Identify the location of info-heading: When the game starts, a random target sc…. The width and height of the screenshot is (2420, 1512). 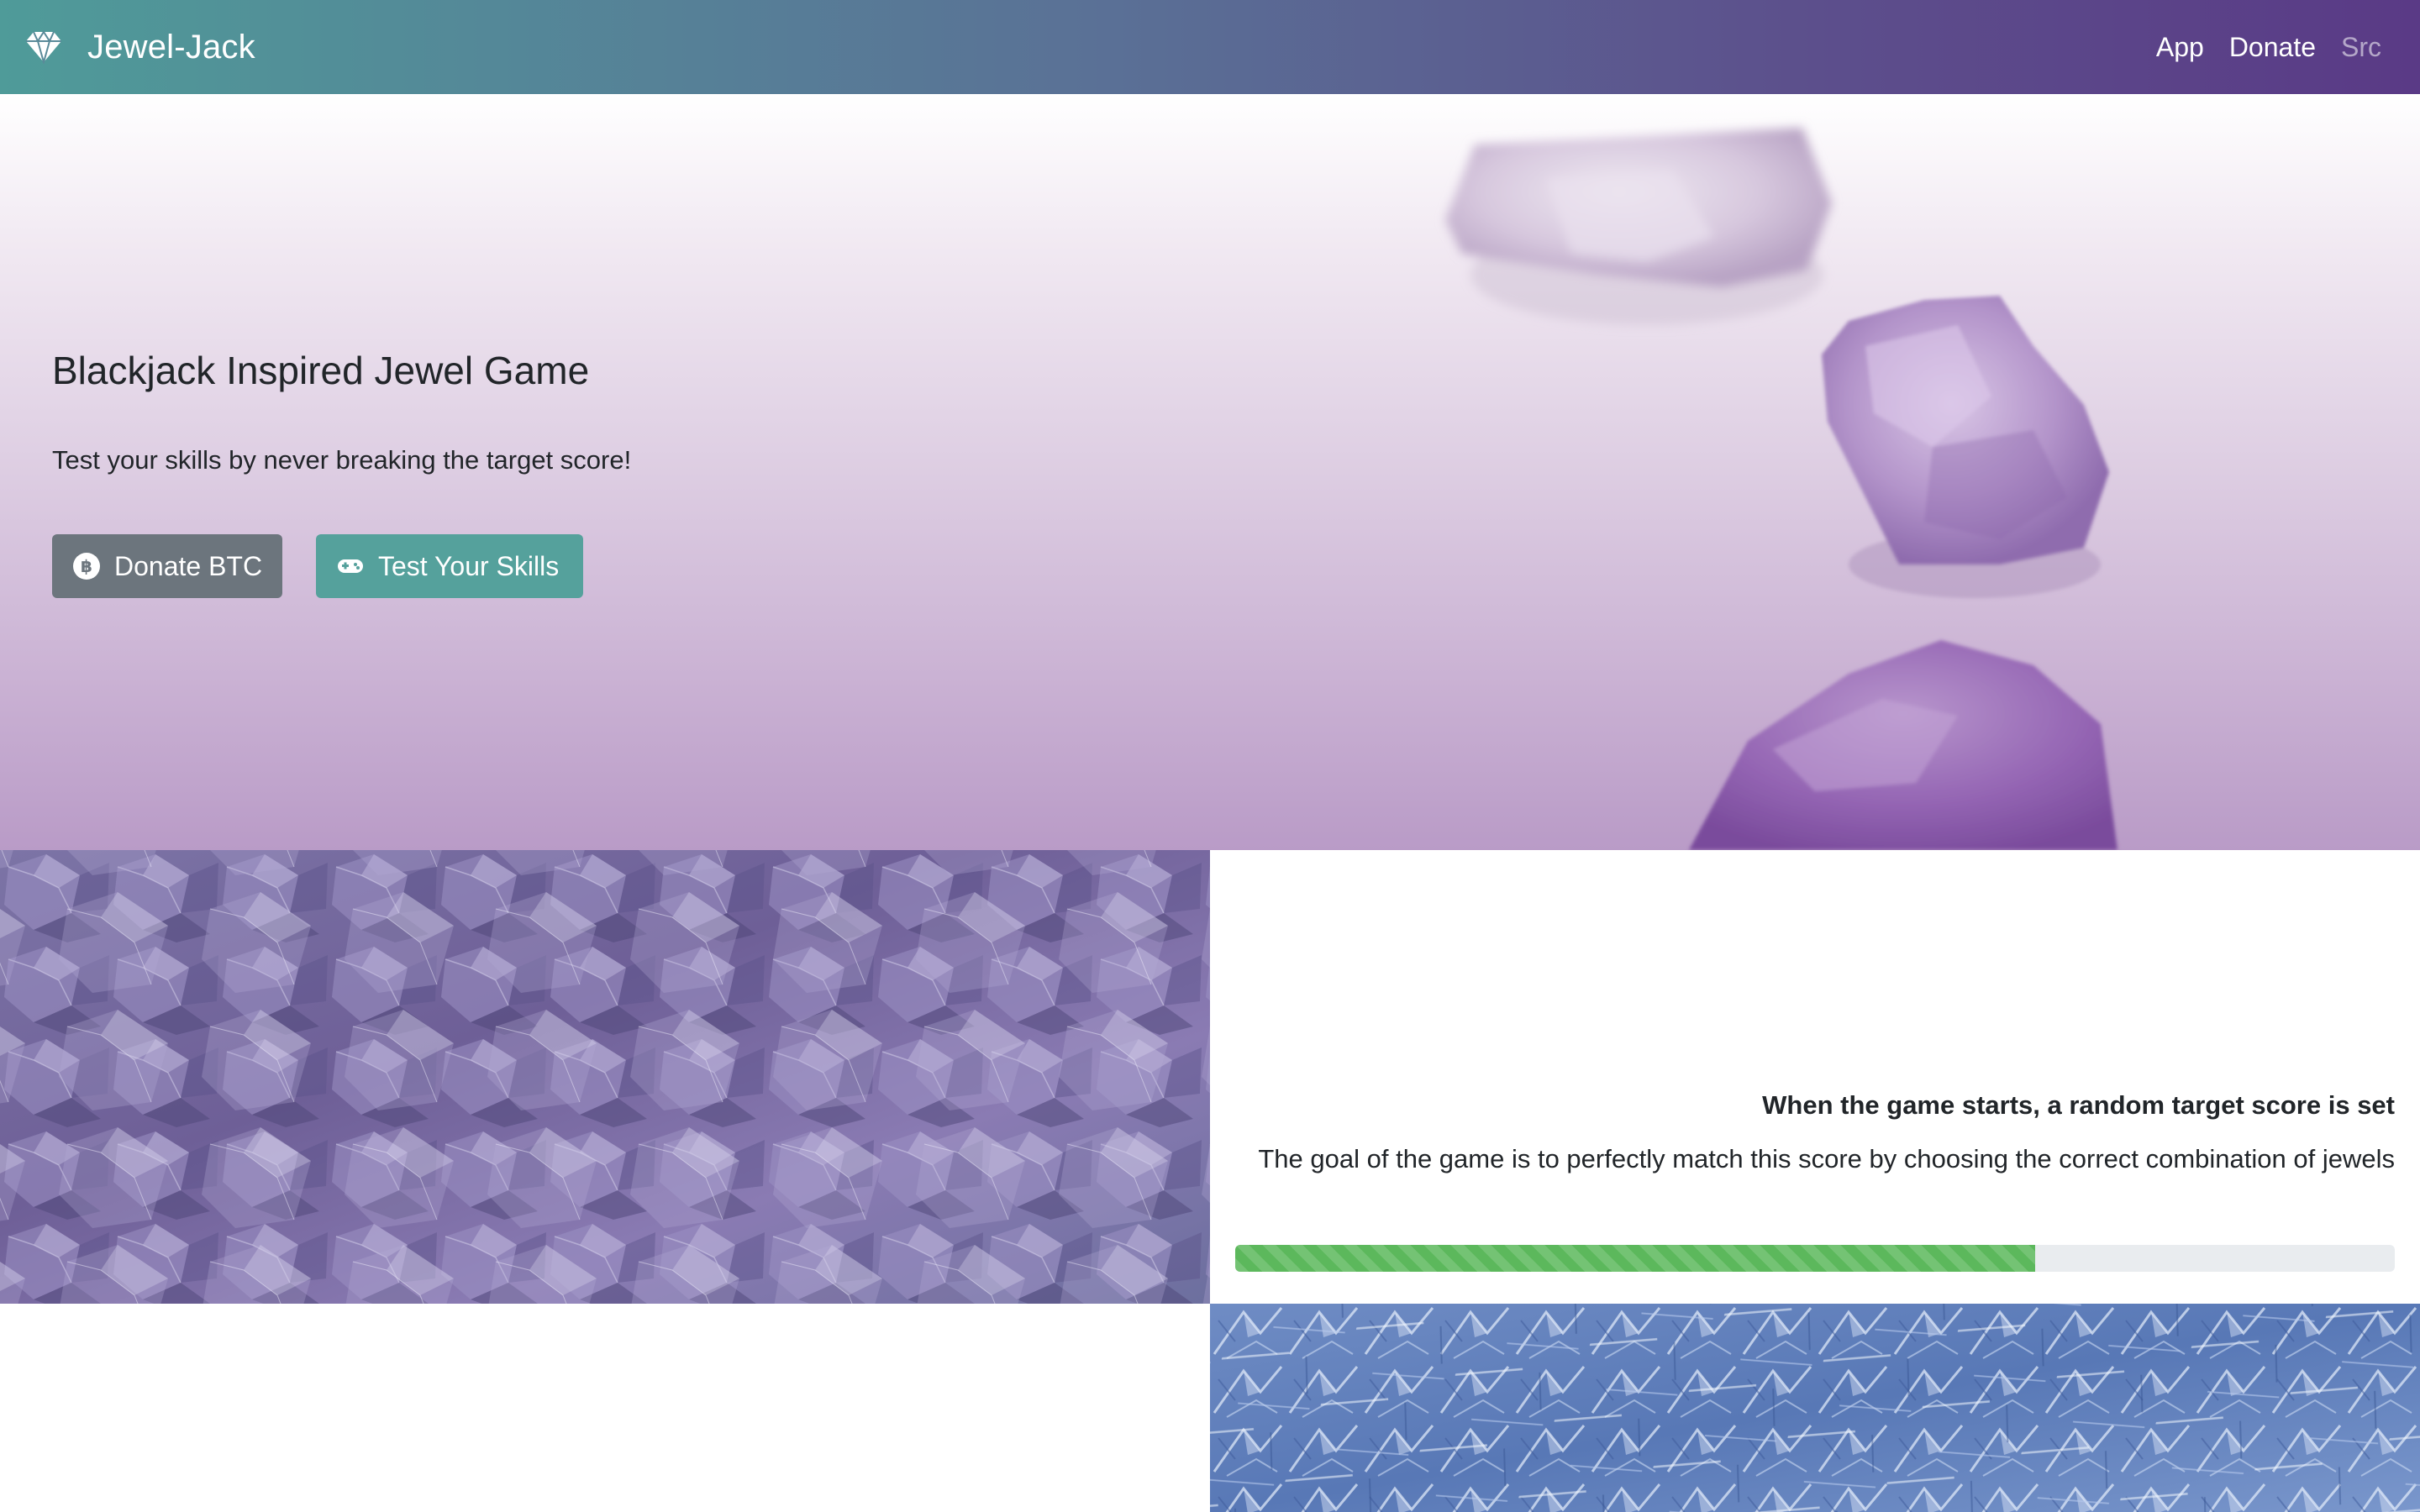
(2079, 1105).